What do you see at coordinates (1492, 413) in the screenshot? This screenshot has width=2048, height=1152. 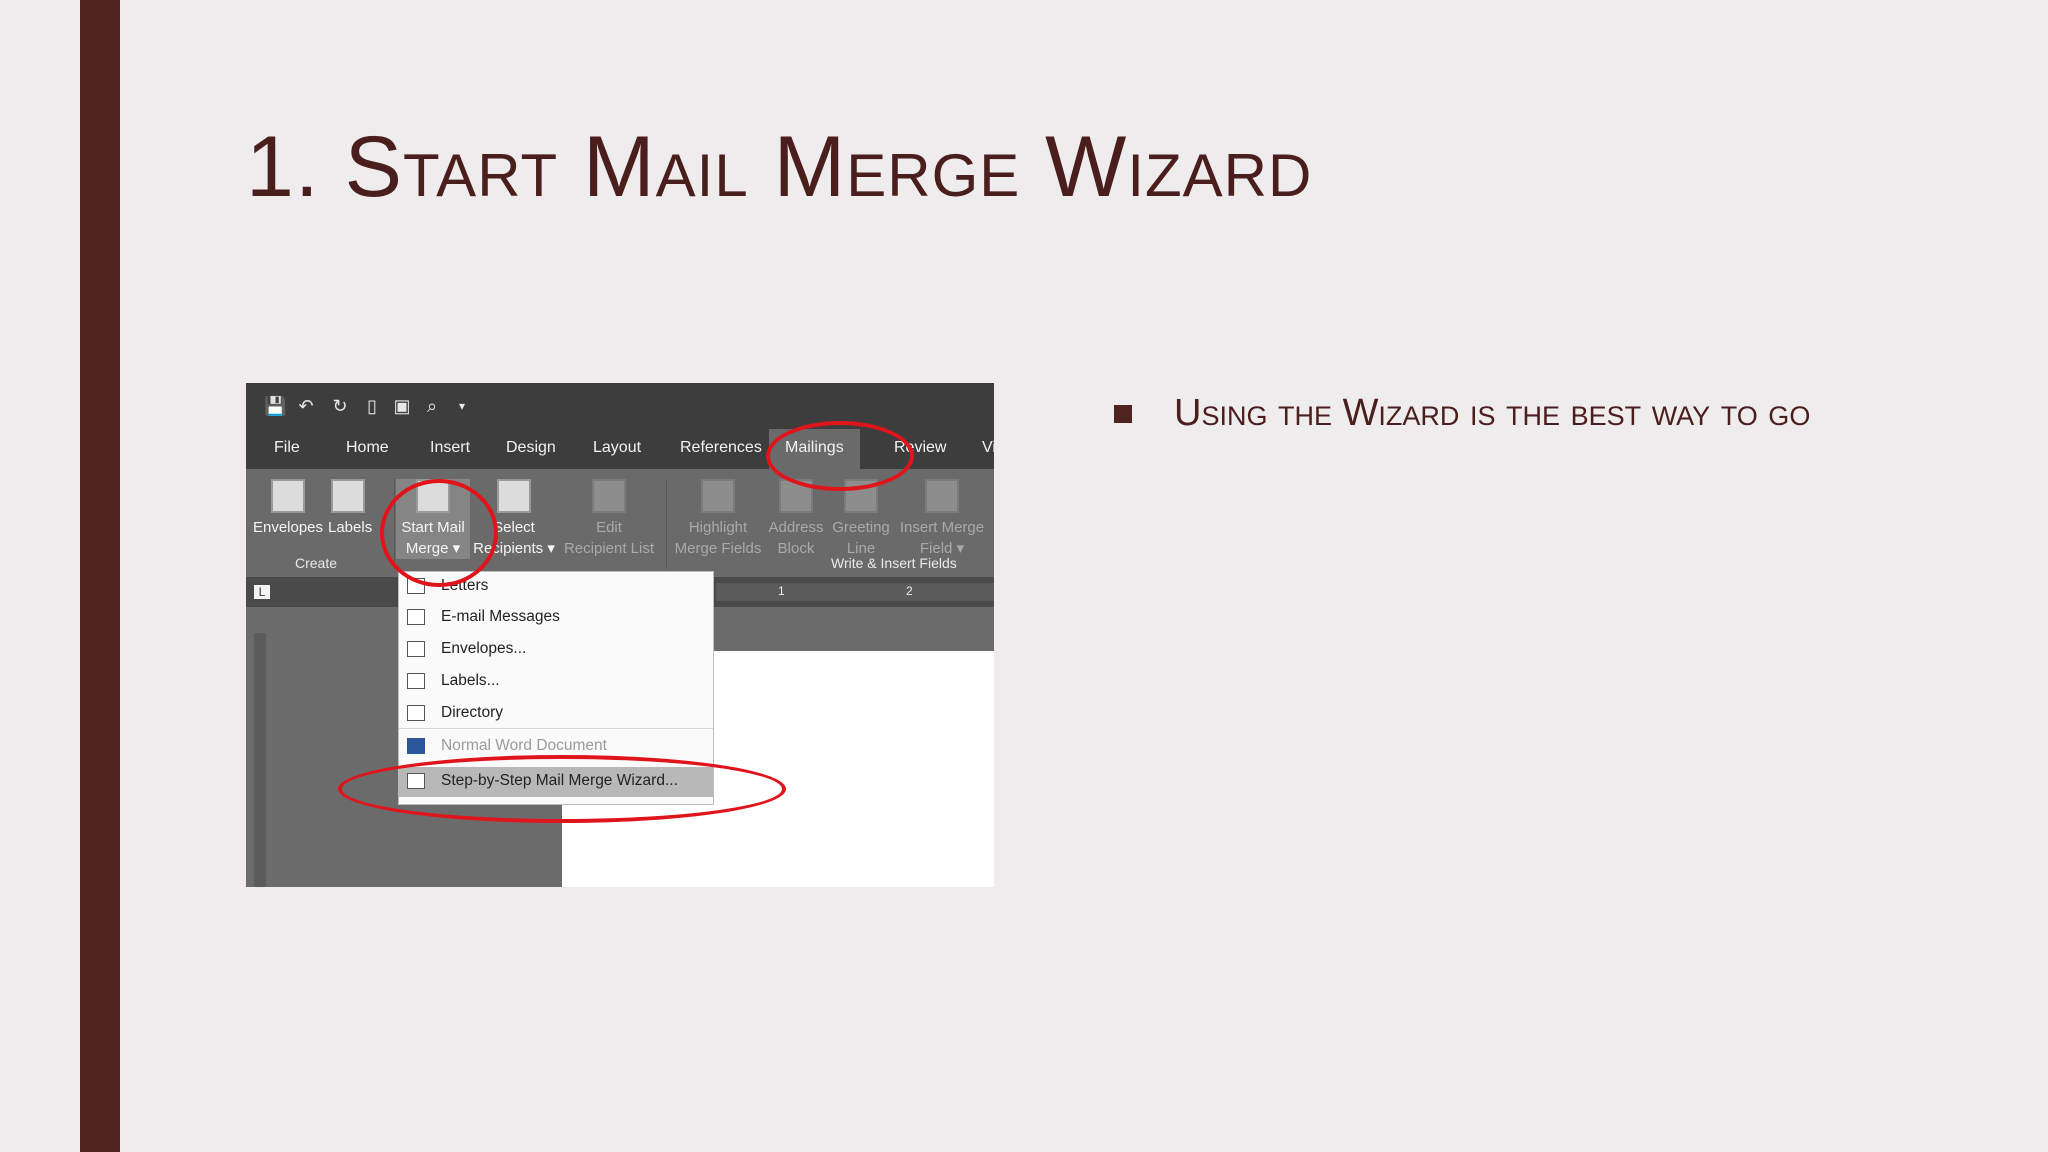 I see `bullet-text: Using the Wizard is the best way to go` at bounding box center [1492, 413].